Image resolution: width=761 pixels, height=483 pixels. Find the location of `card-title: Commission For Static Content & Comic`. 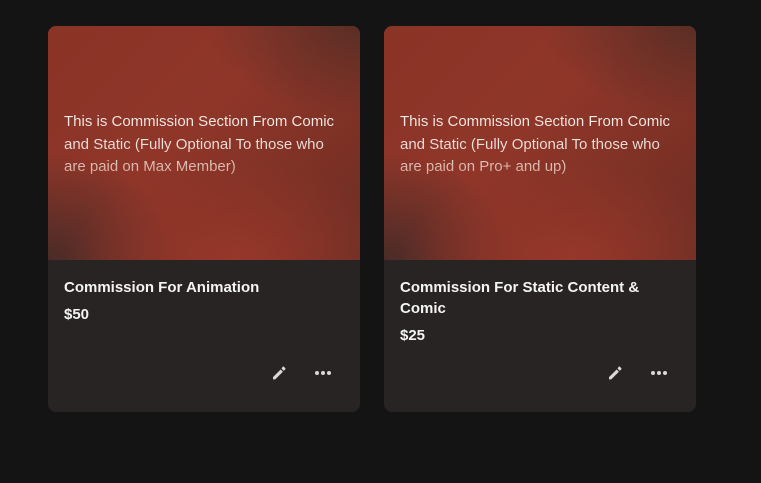

card-title: Commission For Static Content & Comic is located at coordinates (520, 298).